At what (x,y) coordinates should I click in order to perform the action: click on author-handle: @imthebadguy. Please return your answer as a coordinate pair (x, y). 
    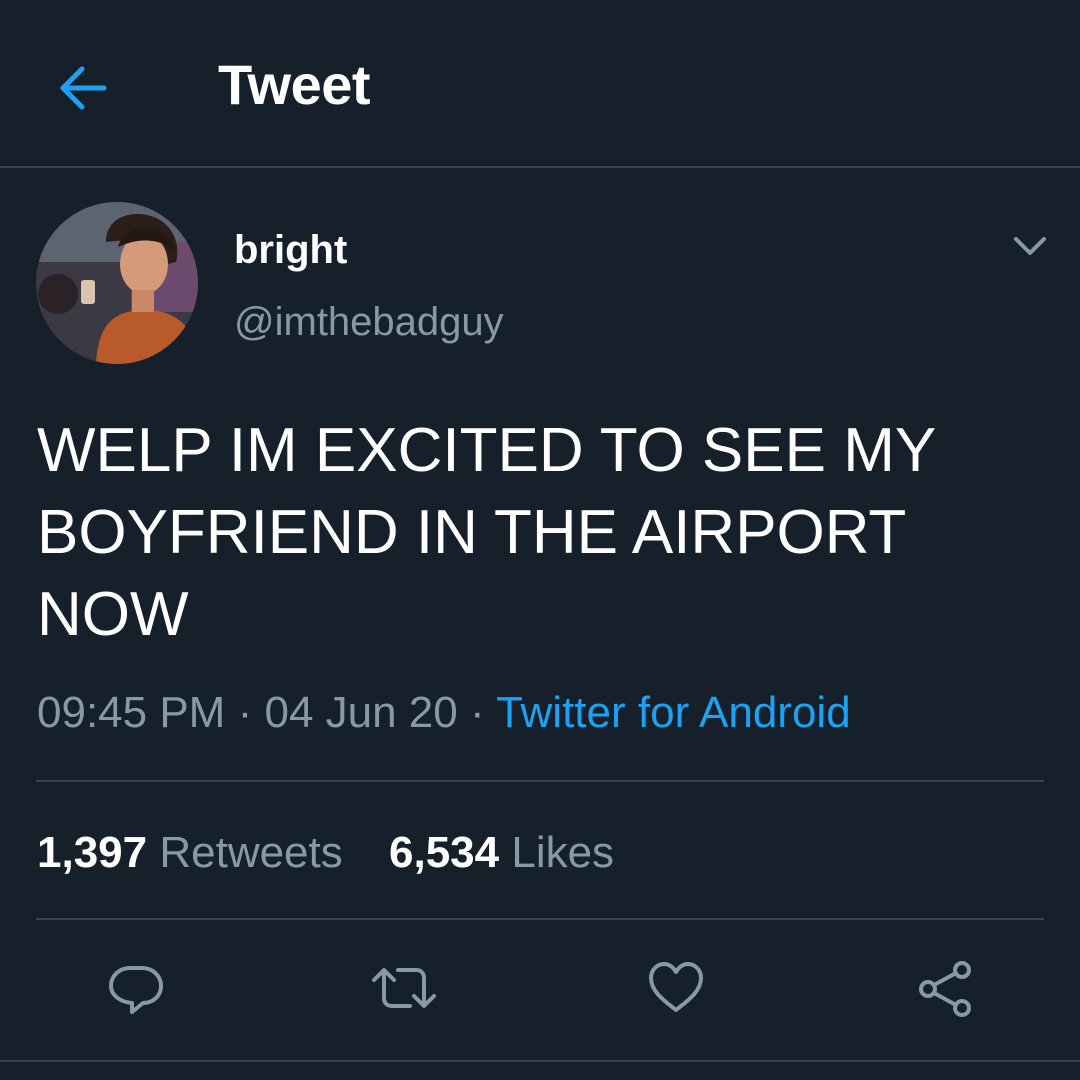
    Looking at the image, I should click on (369, 322).